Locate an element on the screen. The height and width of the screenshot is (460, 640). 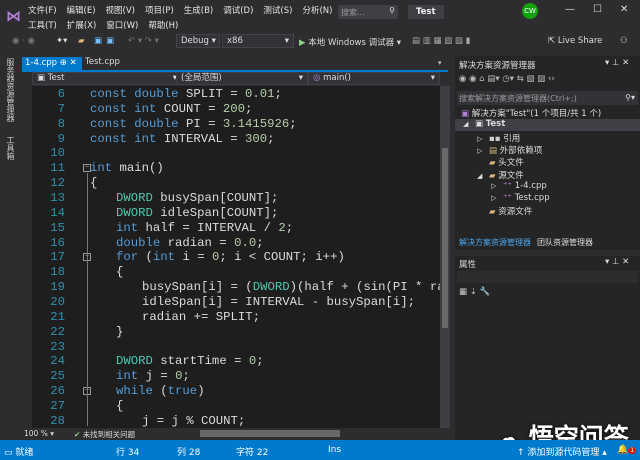
tree-item: ▰ 头文件 is located at coordinates (547, 162).